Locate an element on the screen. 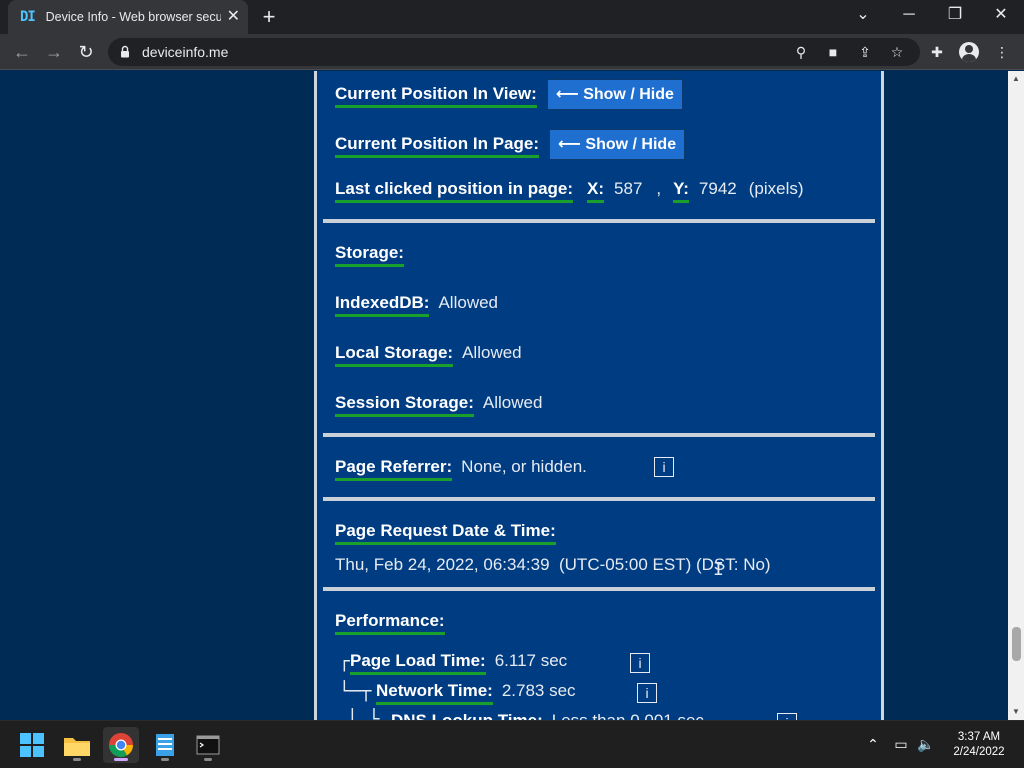  request-time-heading-row: Page Request Date & Time: is located at coordinates (445, 533).